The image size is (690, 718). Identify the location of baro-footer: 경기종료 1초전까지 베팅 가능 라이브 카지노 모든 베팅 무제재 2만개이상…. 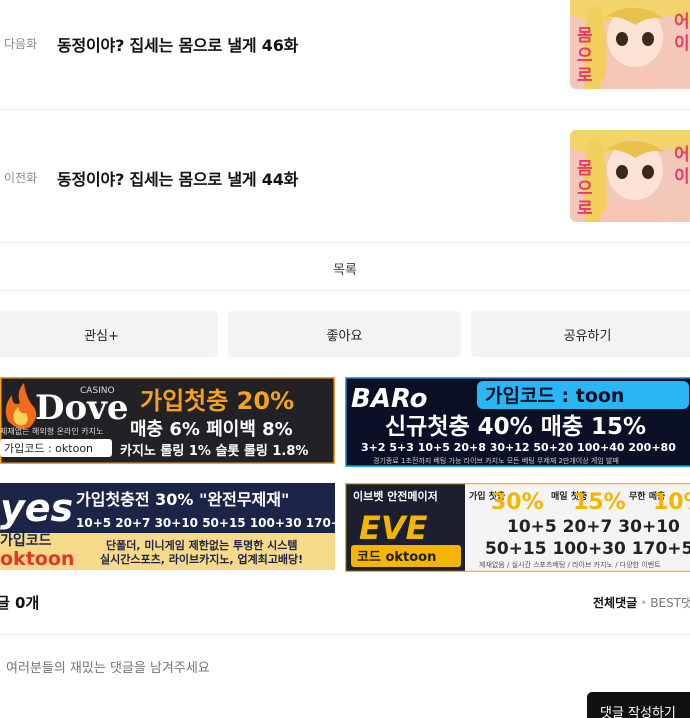
(496, 460).